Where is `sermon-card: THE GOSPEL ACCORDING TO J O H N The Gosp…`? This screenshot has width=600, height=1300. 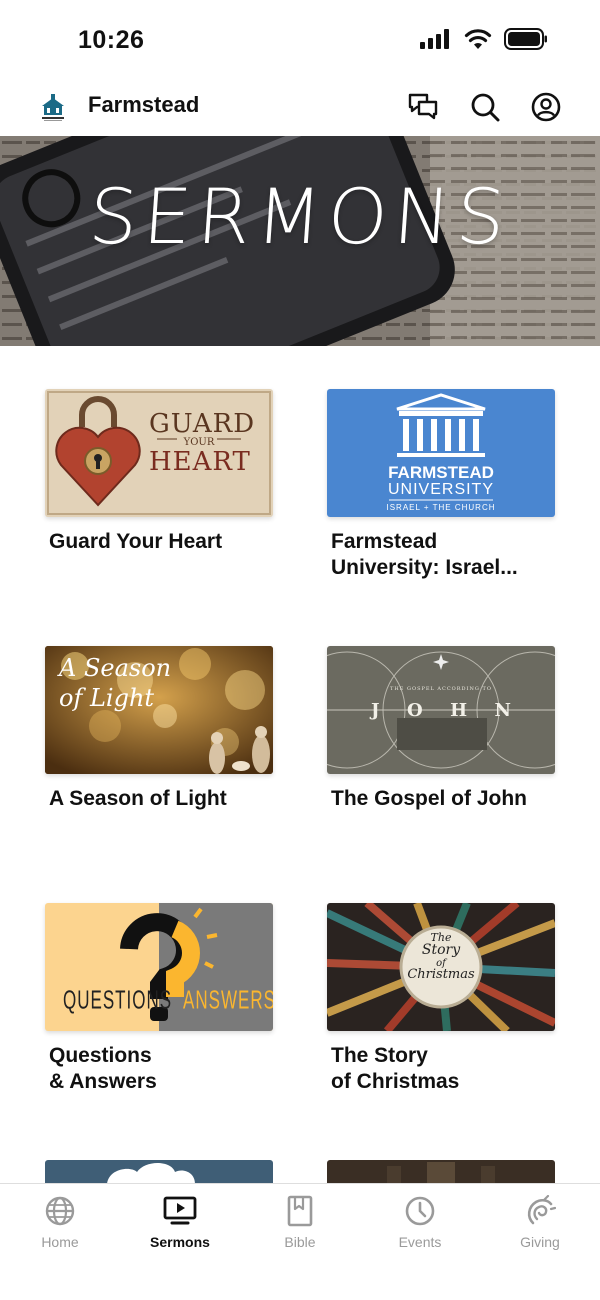
sermon-card: THE GOSPEL ACCORDING TO J O H N The Gosp… is located at coordinates (442, 729).